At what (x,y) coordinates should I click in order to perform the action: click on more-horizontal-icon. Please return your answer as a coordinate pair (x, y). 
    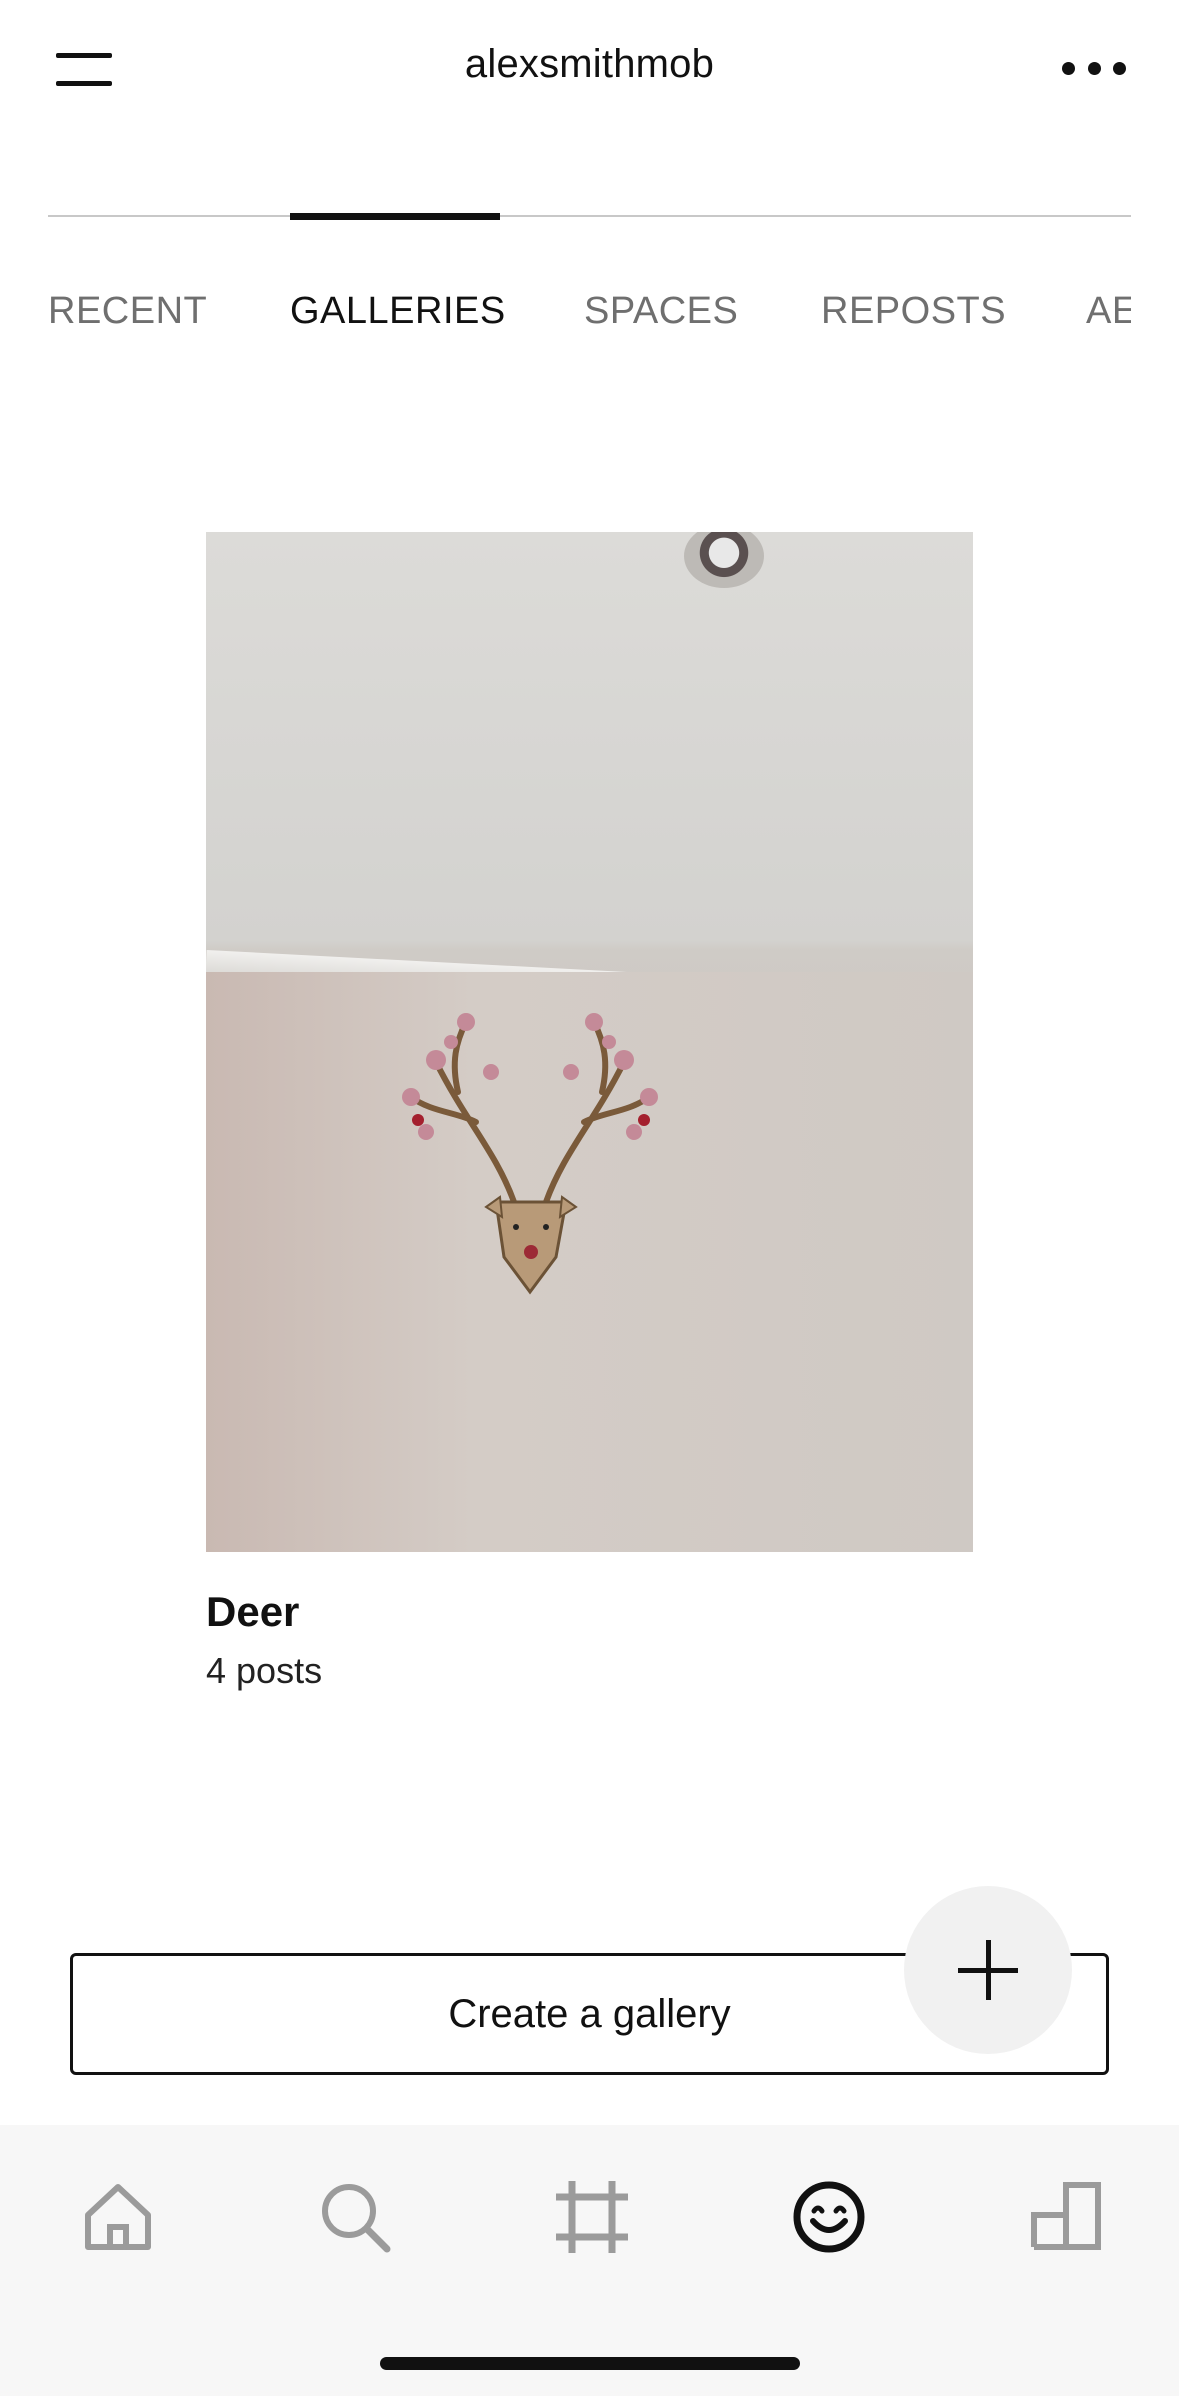
    Looking at the image, I should click on (1068, 68).